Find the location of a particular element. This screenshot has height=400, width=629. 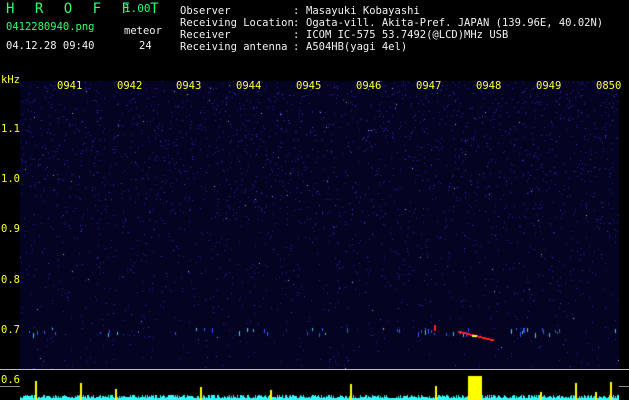

observer-sep: : is located at coordinates (296, 11).